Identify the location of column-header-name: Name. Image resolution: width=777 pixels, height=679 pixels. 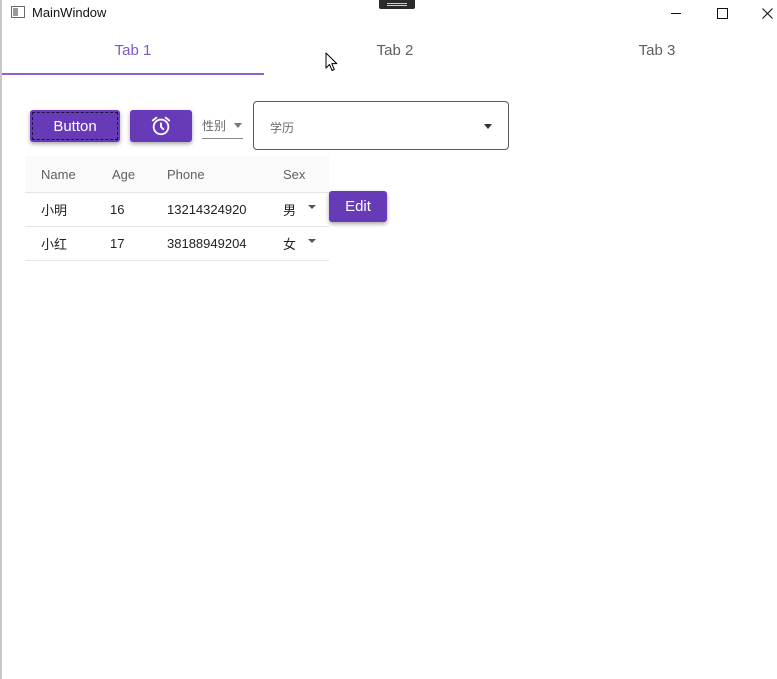
(59, 174).